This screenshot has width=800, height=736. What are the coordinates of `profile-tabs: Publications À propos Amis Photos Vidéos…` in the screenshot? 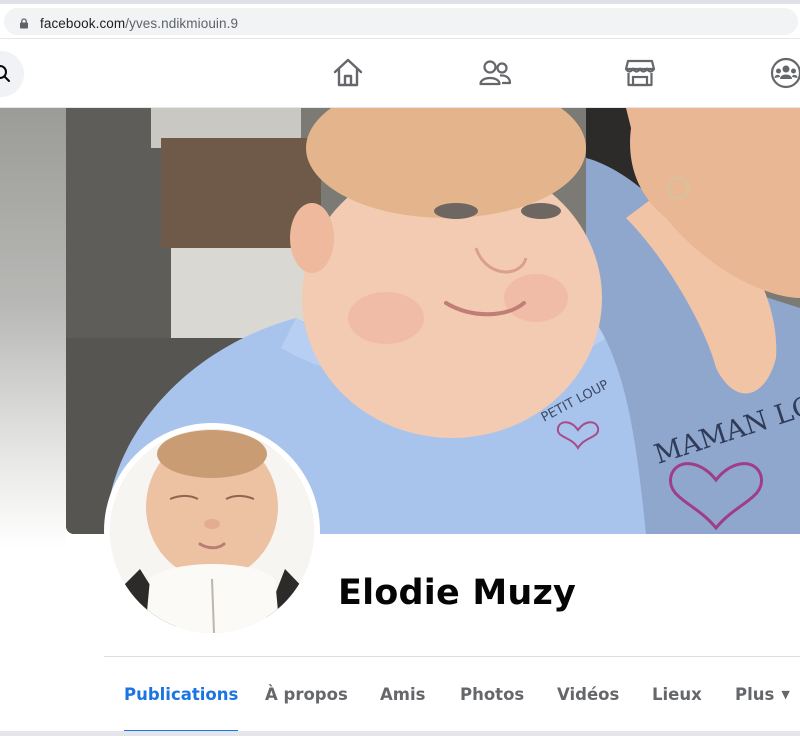 It's located at (452, 695).